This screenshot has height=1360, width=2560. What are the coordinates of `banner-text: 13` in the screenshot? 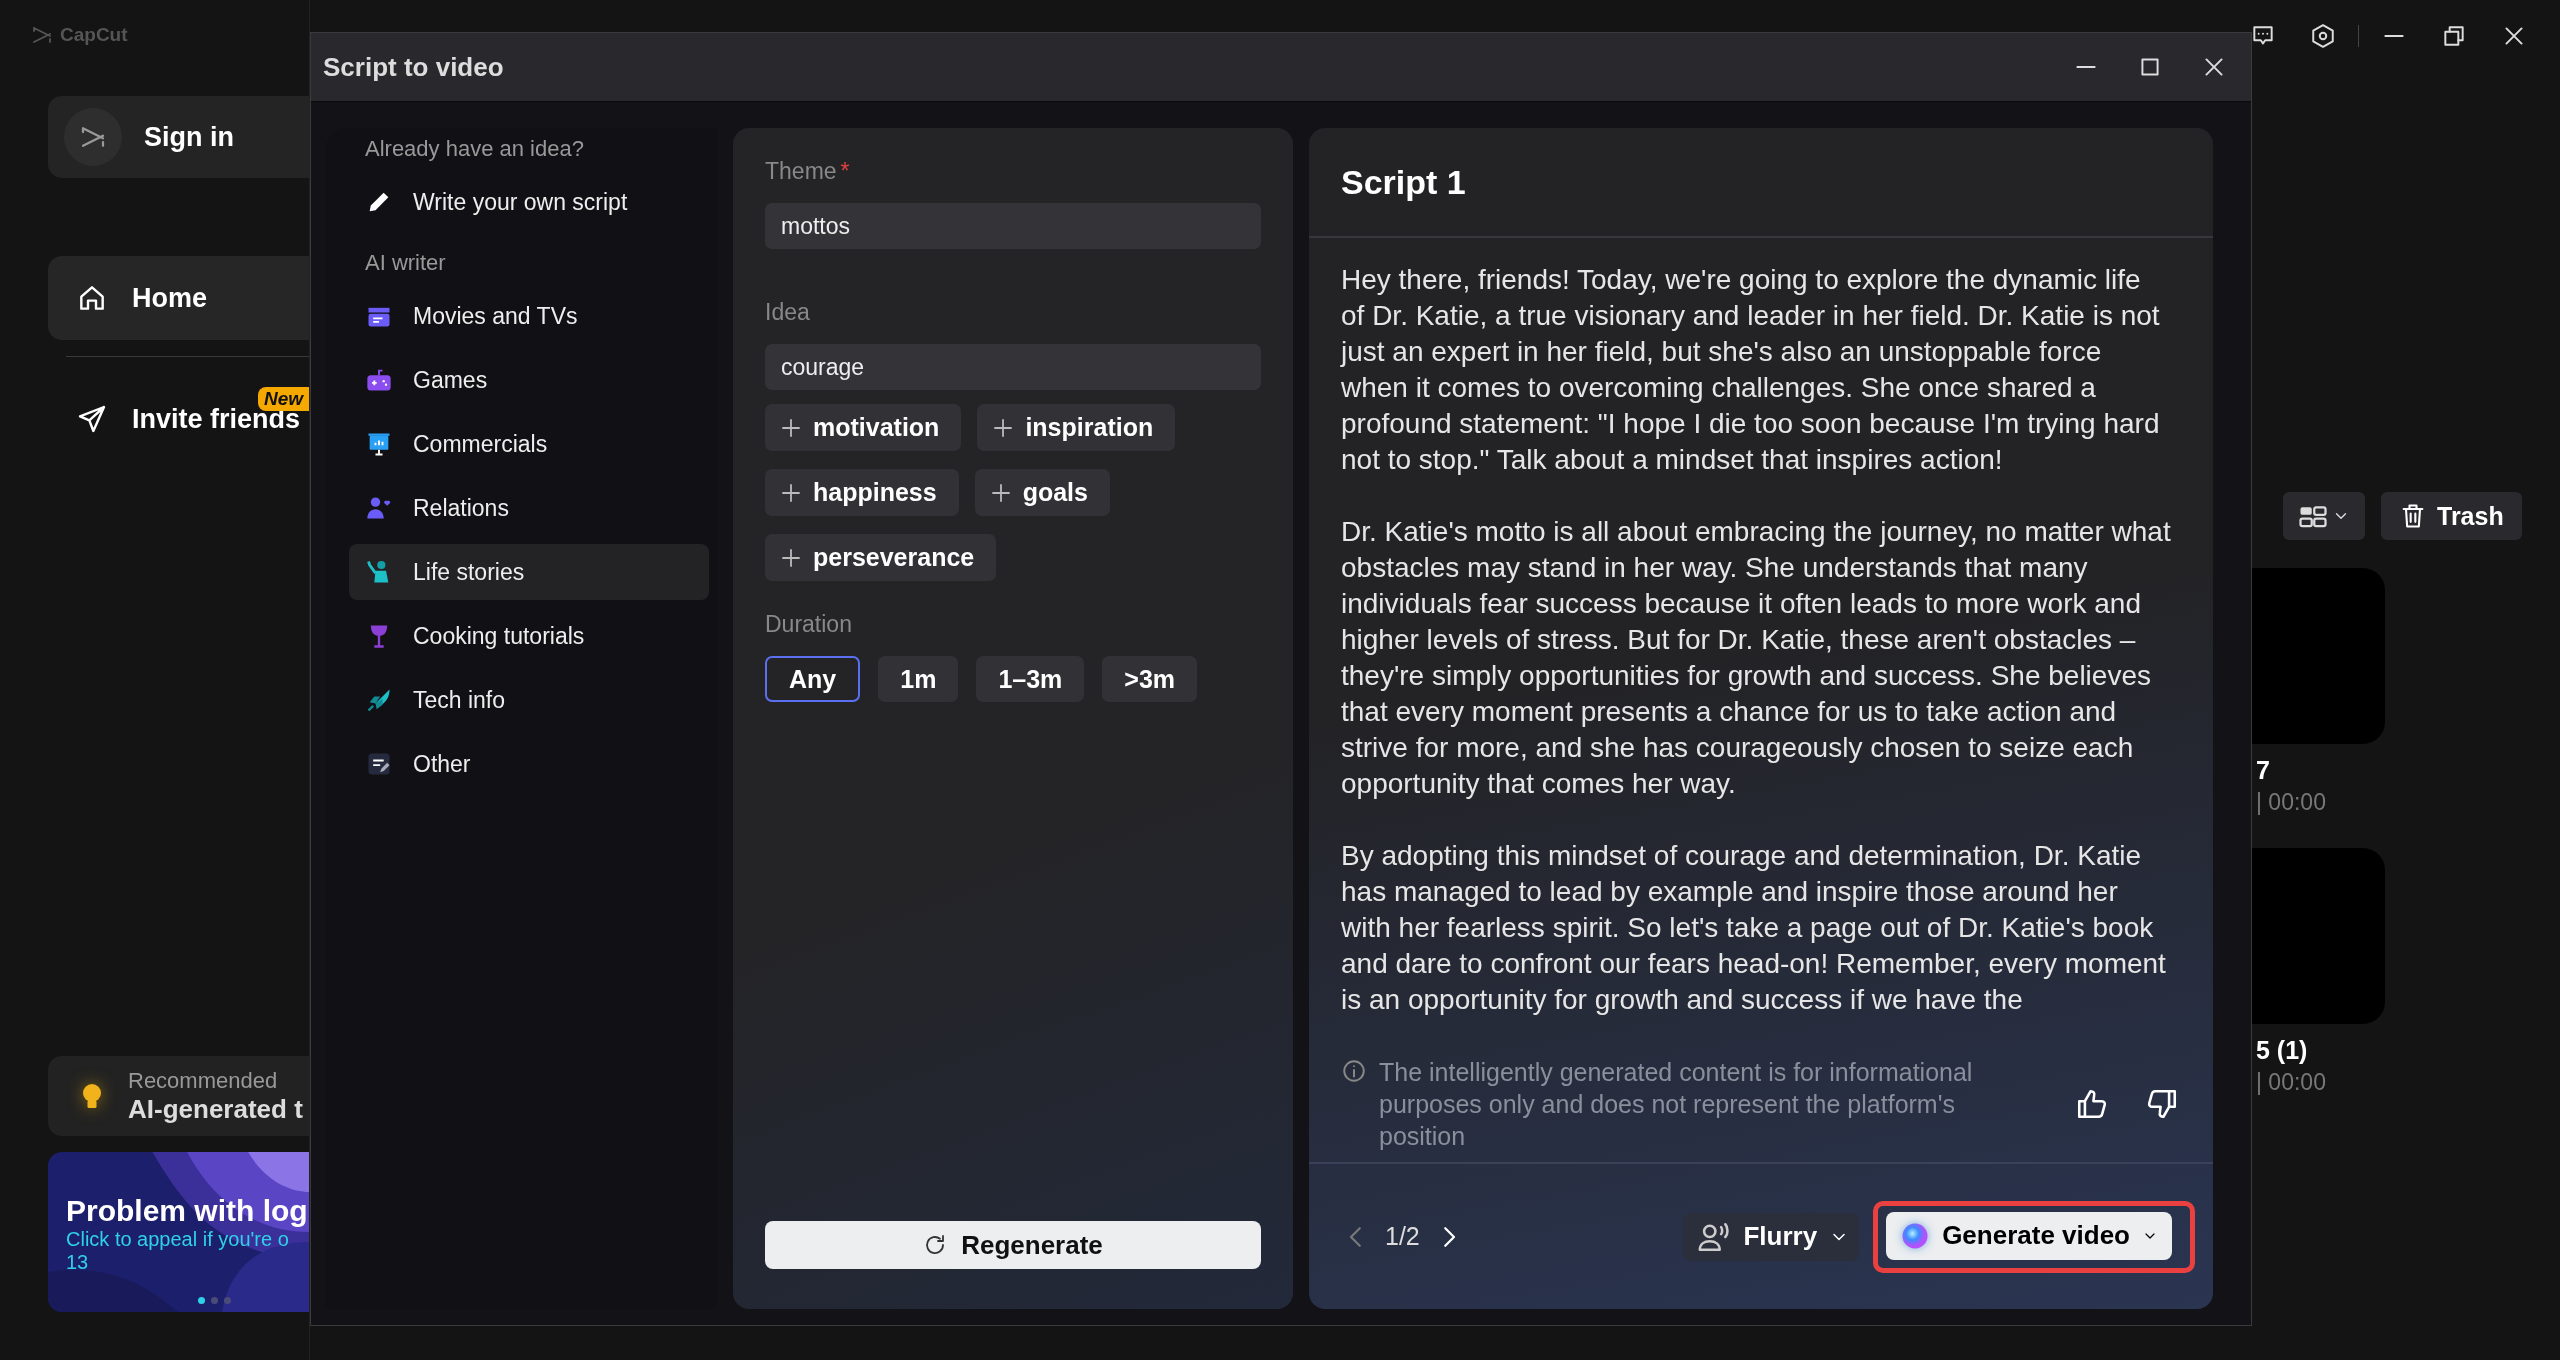 It's located at (78, 1262).